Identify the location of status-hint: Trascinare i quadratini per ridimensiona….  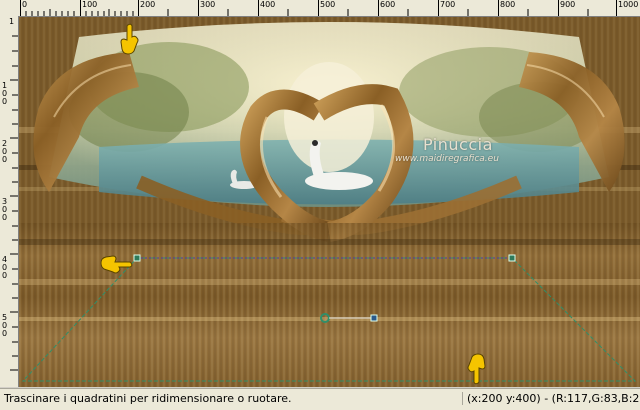
(148, 398).